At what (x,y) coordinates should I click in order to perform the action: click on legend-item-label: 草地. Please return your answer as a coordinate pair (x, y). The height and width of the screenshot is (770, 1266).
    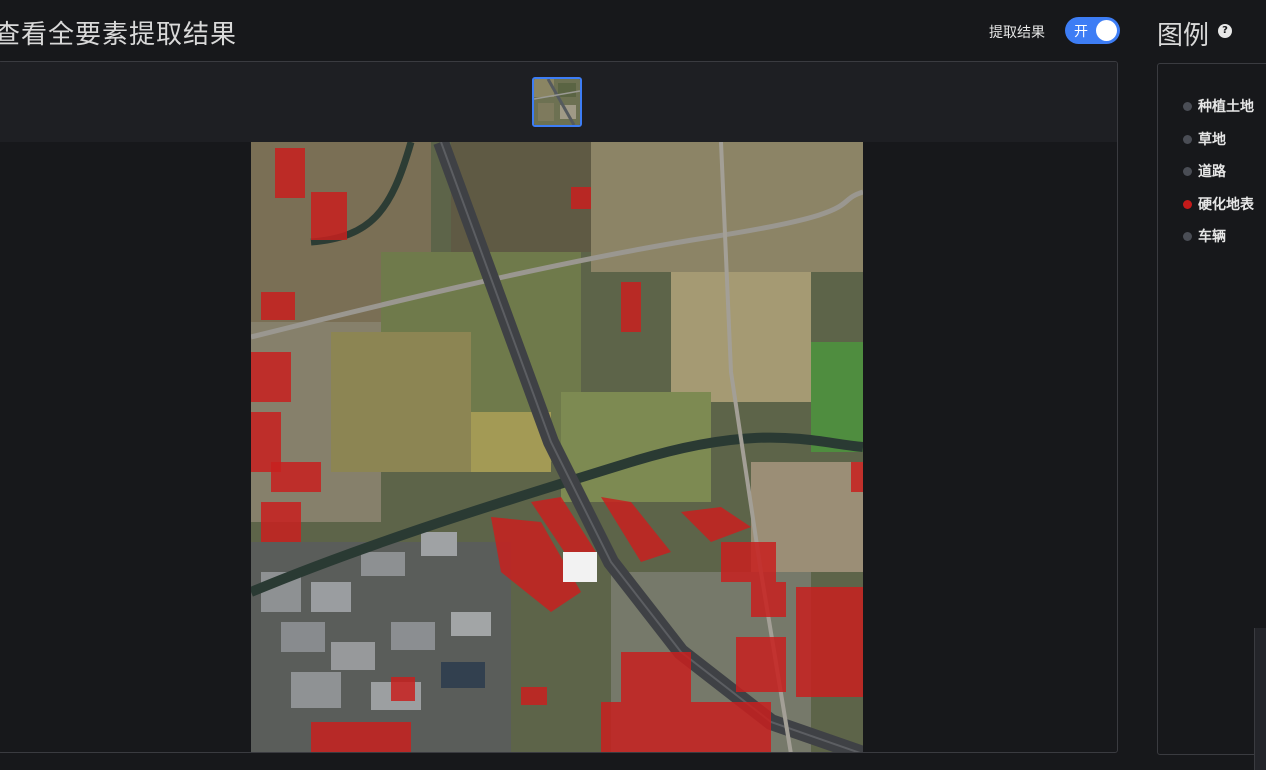
    Looking at the image, I should click on (1212, 140).